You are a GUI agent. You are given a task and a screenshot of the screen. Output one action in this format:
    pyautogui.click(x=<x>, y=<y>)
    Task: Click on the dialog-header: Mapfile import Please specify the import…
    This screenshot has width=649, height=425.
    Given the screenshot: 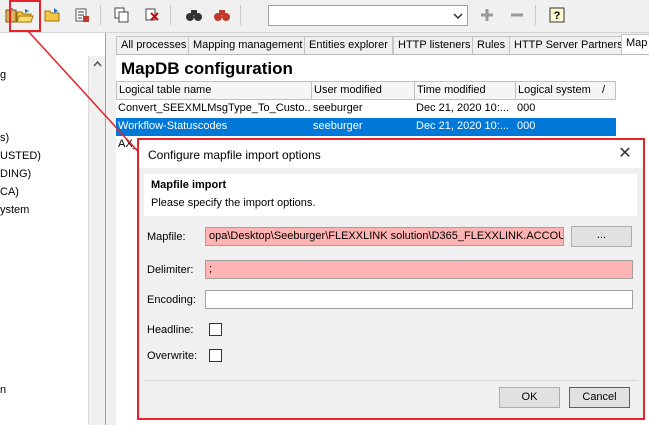 What is the action you would take?
    pyautogui.click(x=390, y=195)
    